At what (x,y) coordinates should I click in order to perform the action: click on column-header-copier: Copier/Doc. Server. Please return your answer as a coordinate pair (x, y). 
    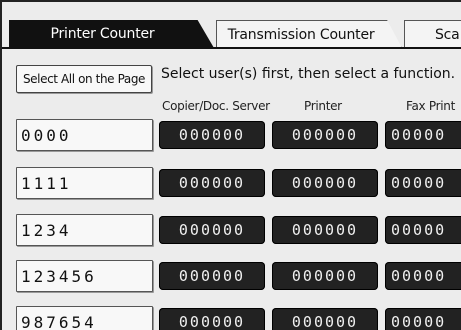
    Looking at the image, I should click on (216, 106).